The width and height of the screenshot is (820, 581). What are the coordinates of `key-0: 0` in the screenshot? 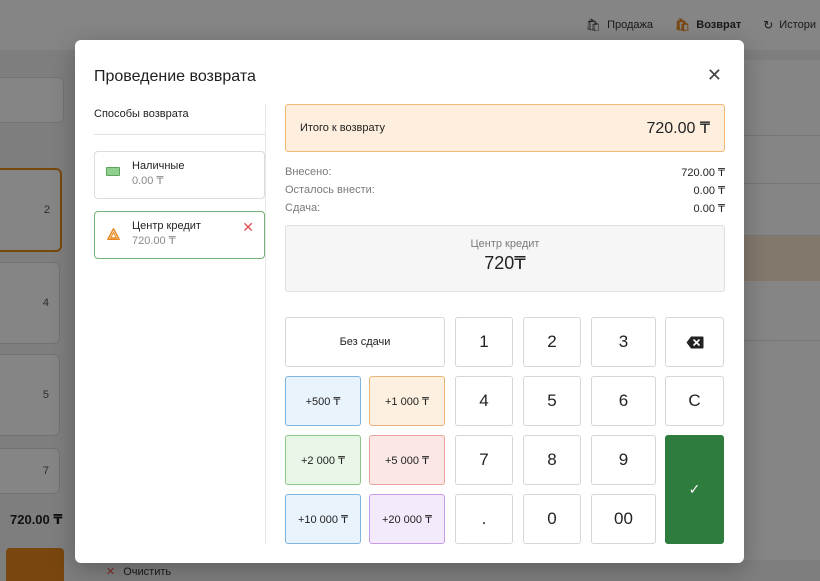 It's located at (552, 519).